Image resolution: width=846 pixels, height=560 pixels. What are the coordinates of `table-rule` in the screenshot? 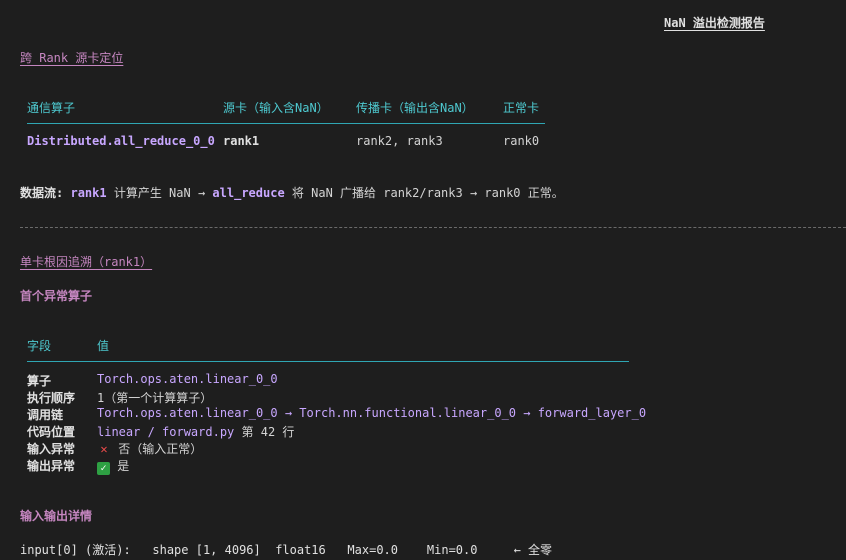 It's located at (286, 123).